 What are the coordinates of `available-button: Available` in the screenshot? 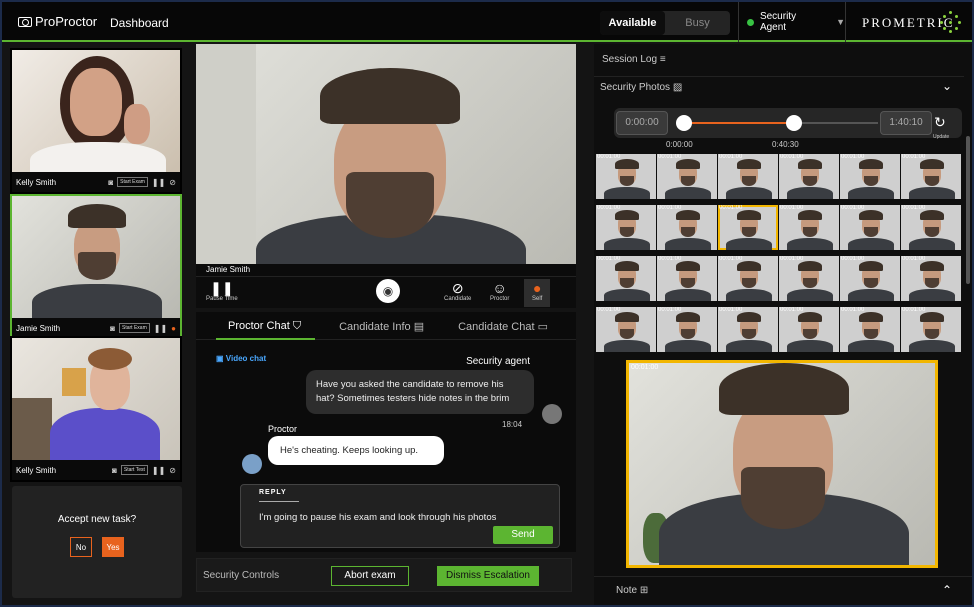 It's located at (632, 23).